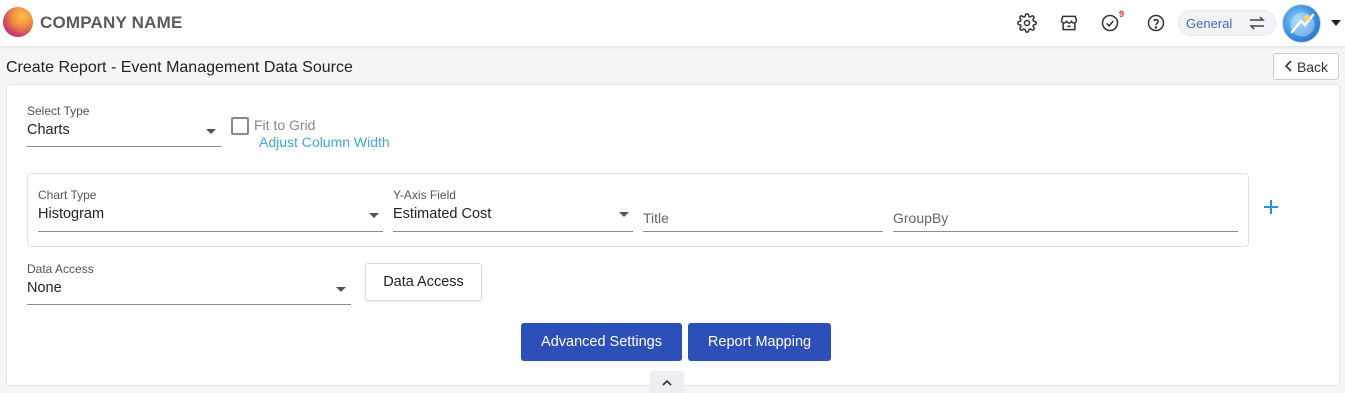  I want to click on environment-switcher: General, so click(1227, 23).